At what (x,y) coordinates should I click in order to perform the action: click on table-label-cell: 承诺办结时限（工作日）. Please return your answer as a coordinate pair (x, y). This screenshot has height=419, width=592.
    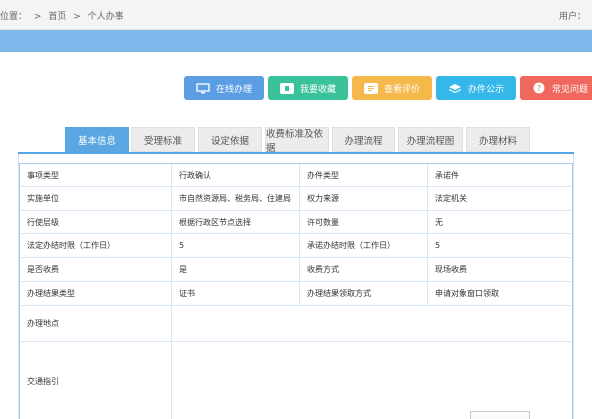
    Looking at the image, I should click on (364, 245).